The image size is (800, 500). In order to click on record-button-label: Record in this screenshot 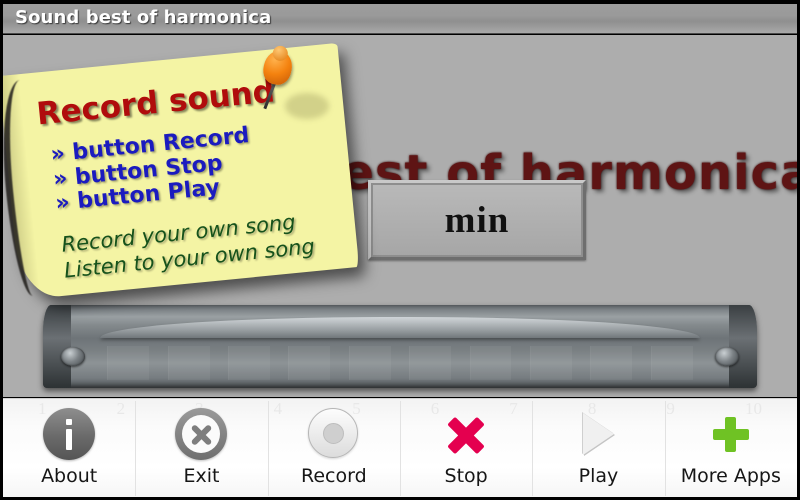, I will do `click(333, 476)`.